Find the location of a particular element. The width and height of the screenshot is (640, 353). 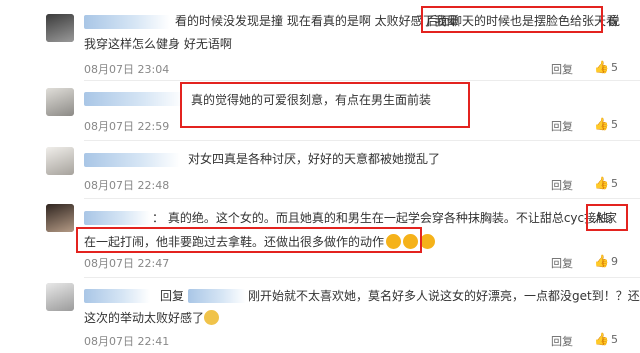

timestamp: 08月07日 22:41 is located at coordinates (127, 341).